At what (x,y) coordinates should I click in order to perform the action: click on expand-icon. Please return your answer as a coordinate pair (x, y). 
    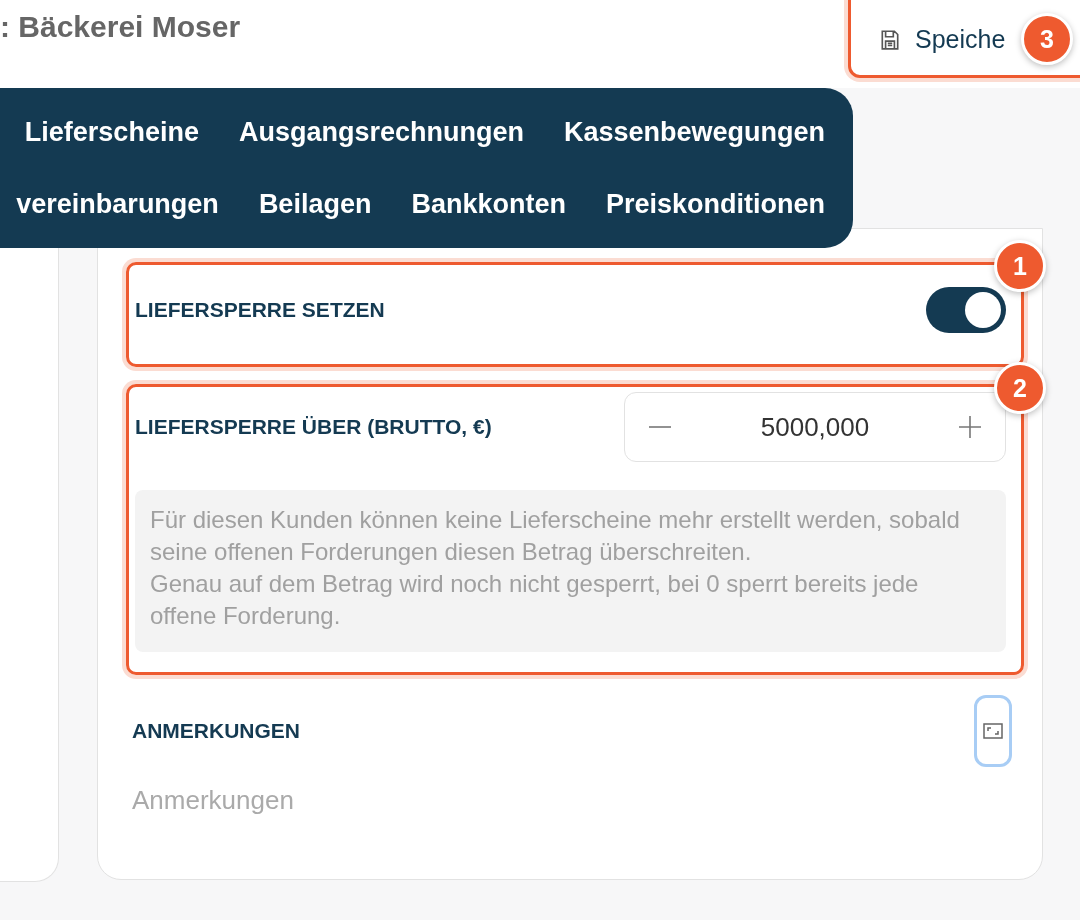
    Looking at the image, I should click on (993, 731).